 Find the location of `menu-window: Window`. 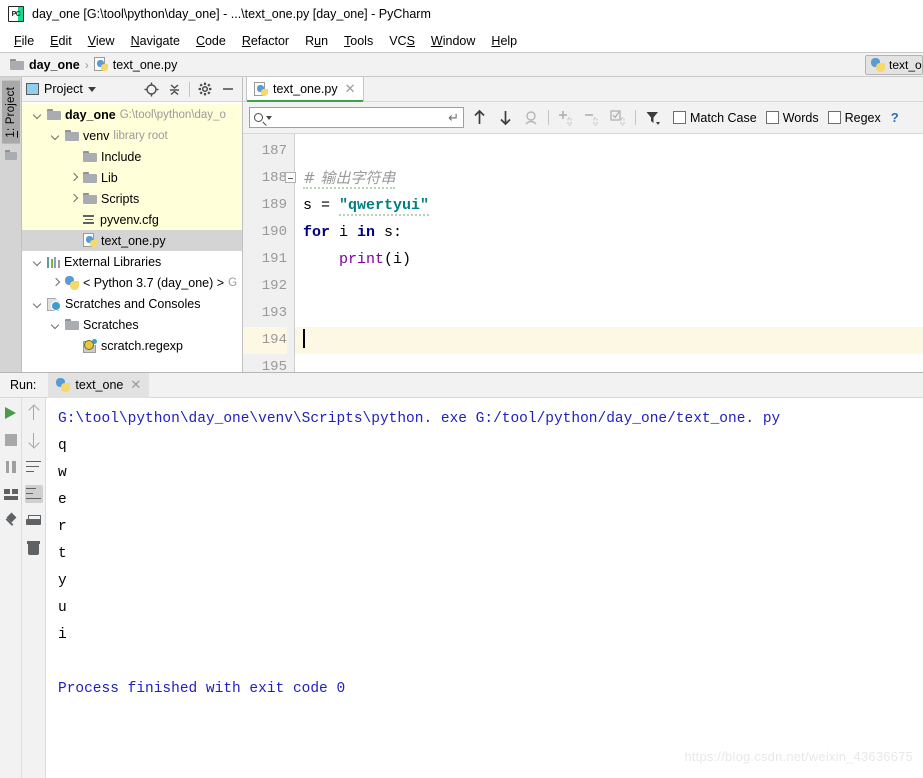

menu-window: Window is located at coordinates (453, 41).